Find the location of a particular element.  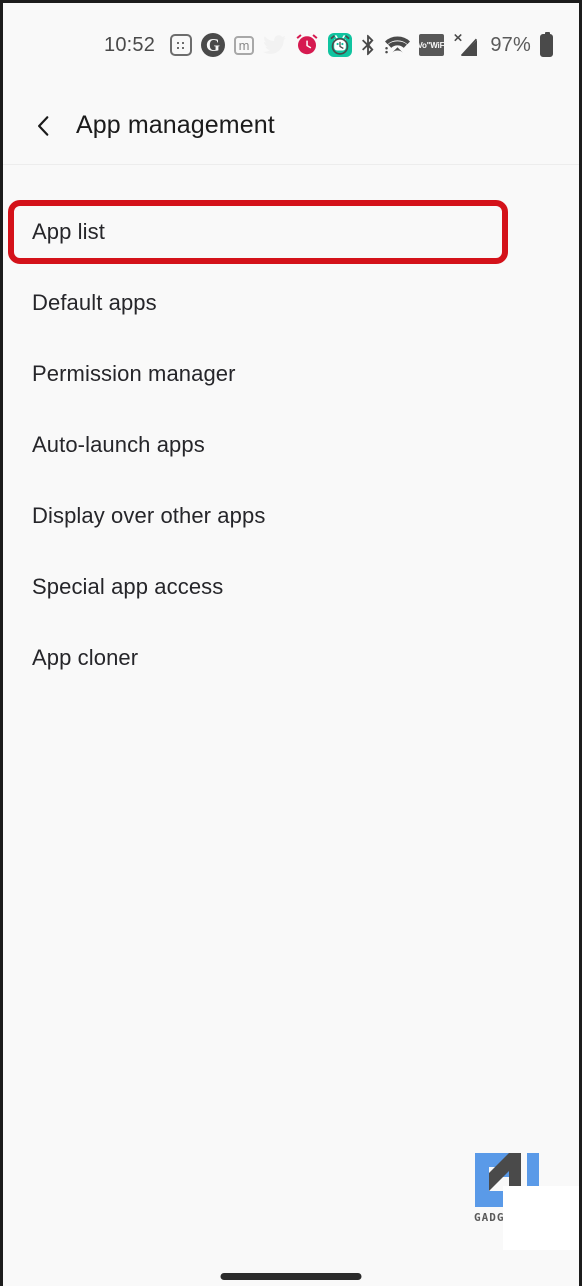

list-item-default-apps: Default apps is located at coordinates (291, 302).